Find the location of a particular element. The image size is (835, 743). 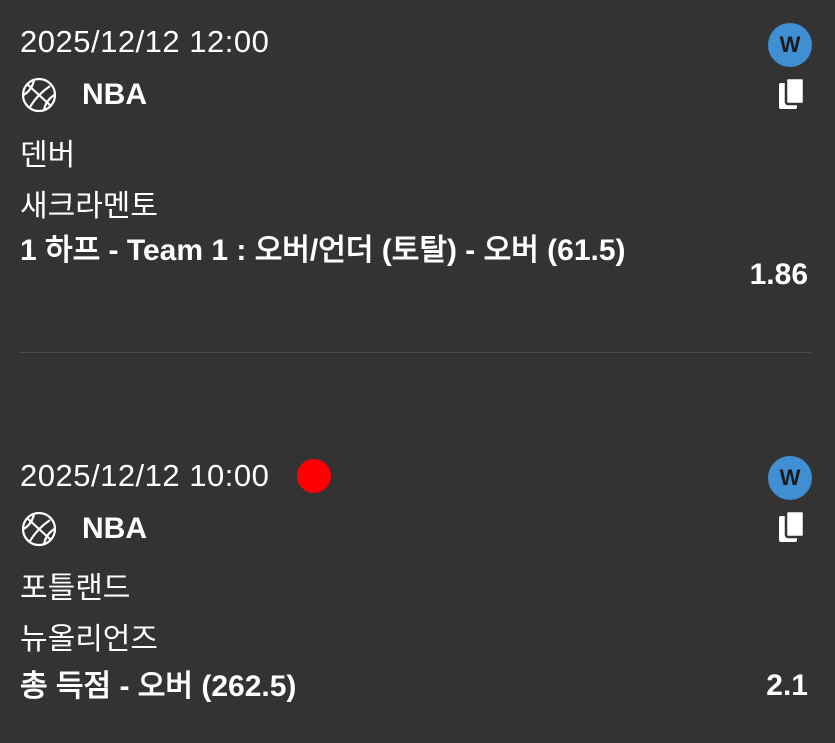

bet-datetime: 2025/12/12 12:00 is located at coordinates (145, 41).